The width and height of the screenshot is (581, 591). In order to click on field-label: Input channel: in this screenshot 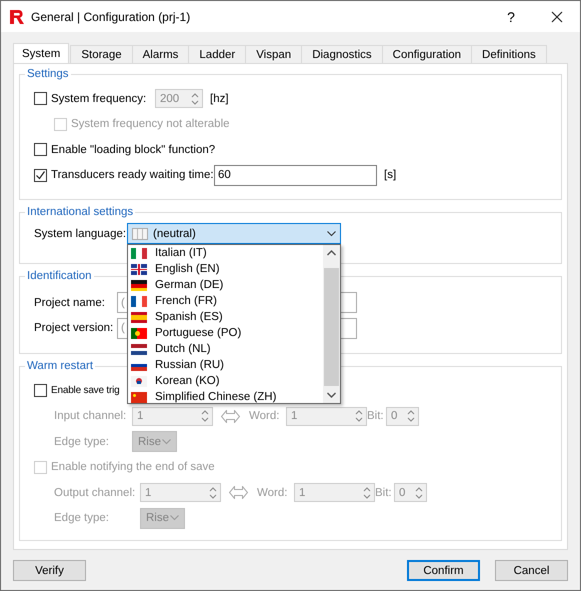, I will do `click(91, 416)`.